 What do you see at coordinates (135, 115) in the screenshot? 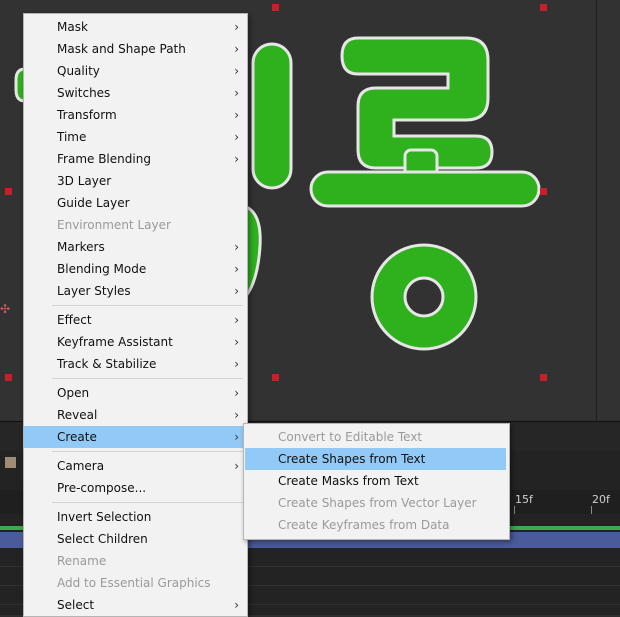
I see `menu-item-transform: Transform ›` at bounding box center [135, 115].